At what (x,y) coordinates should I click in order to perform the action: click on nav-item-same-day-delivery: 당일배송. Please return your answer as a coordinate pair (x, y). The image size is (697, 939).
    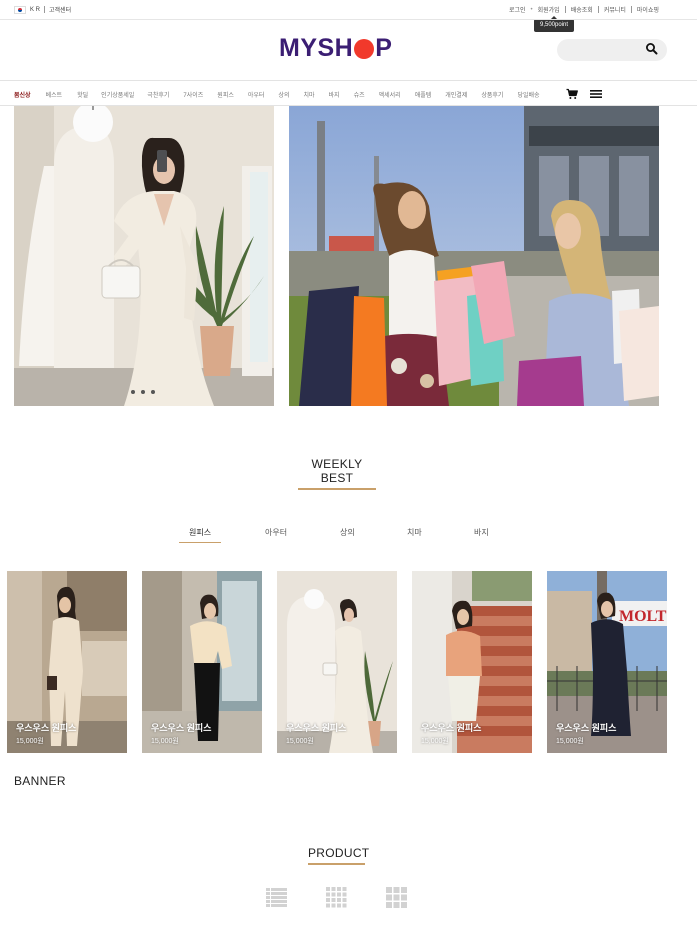
    Looking at the image, I should click on (528, 94).